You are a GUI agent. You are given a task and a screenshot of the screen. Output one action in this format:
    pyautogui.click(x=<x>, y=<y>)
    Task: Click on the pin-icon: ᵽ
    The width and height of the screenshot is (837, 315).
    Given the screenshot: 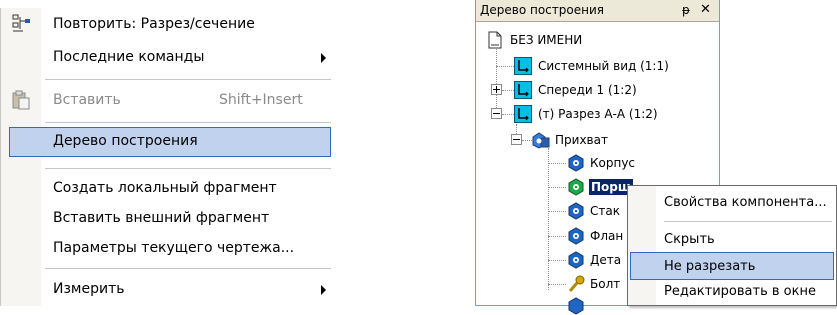 What is the action you would take?
    pyautogui.click(x=686, y=10)
    